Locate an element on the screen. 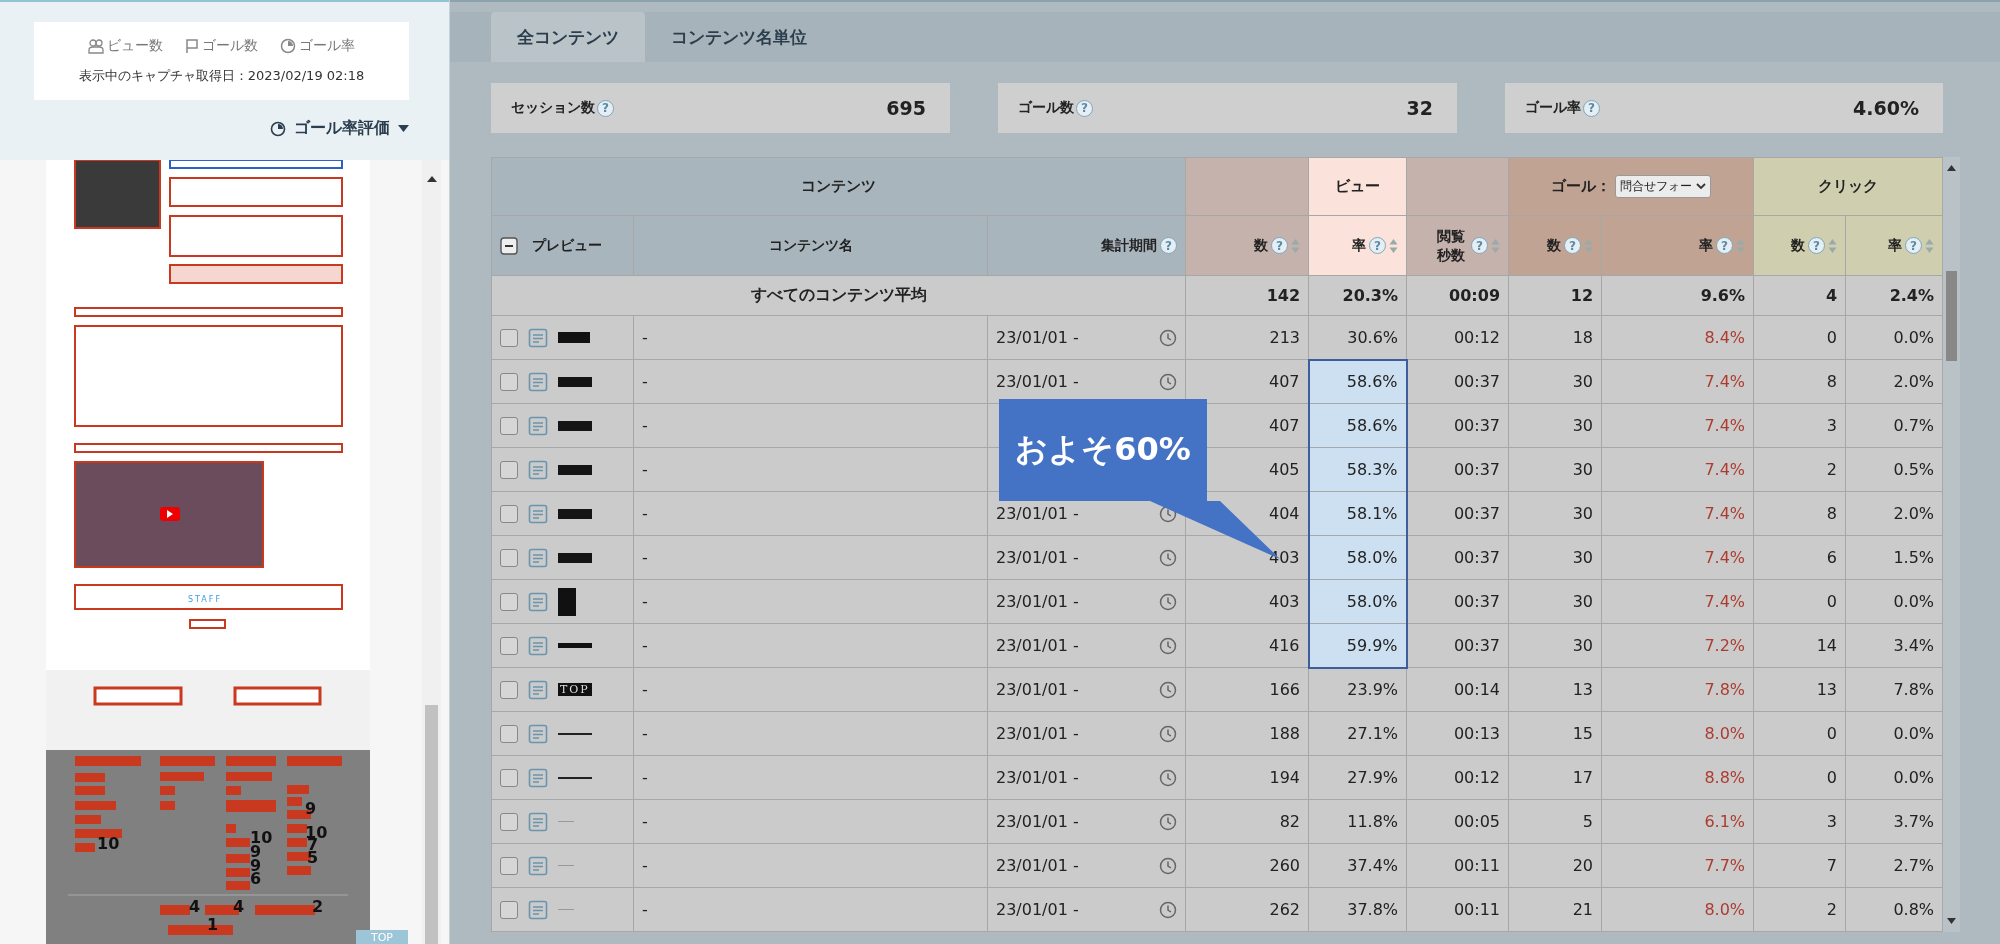 The image size is (2000, 944). group-header: ビュー is located at coordinates (1357, 186).